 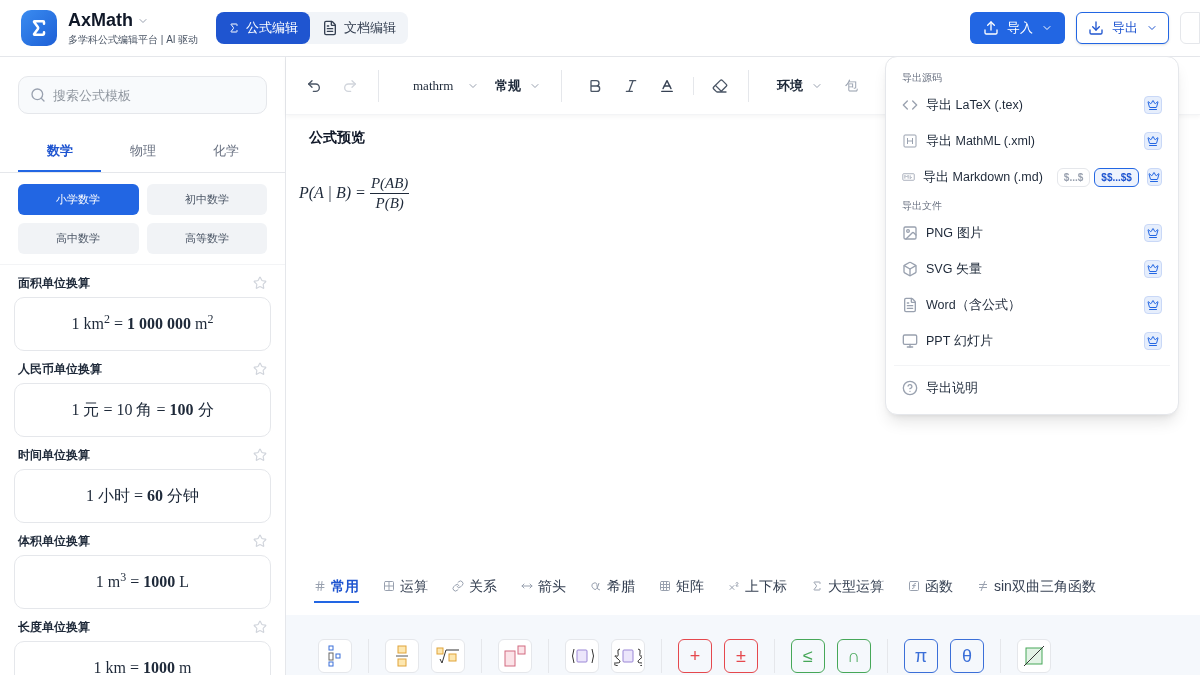 I want to click on category-tab: 箭头, so click(x=543, y=587).